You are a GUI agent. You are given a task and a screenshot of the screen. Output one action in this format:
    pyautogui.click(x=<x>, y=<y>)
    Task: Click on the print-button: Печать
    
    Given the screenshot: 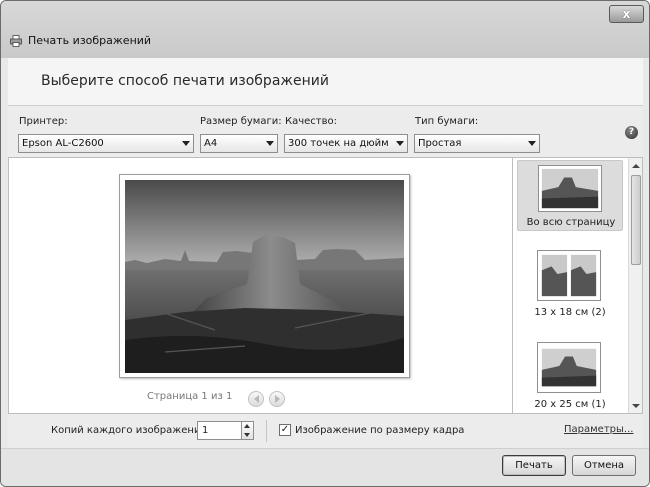 What is the action you would take?
    pyautogui.click(x=534, y=465)
    